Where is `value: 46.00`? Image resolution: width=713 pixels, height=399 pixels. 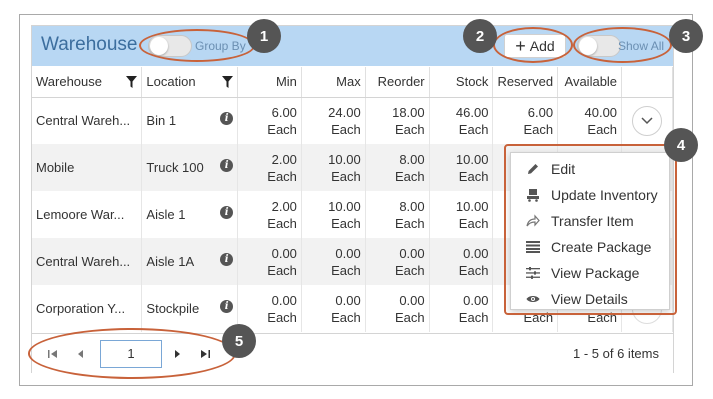 value: 46.00 is located at coordinates (472, 112).